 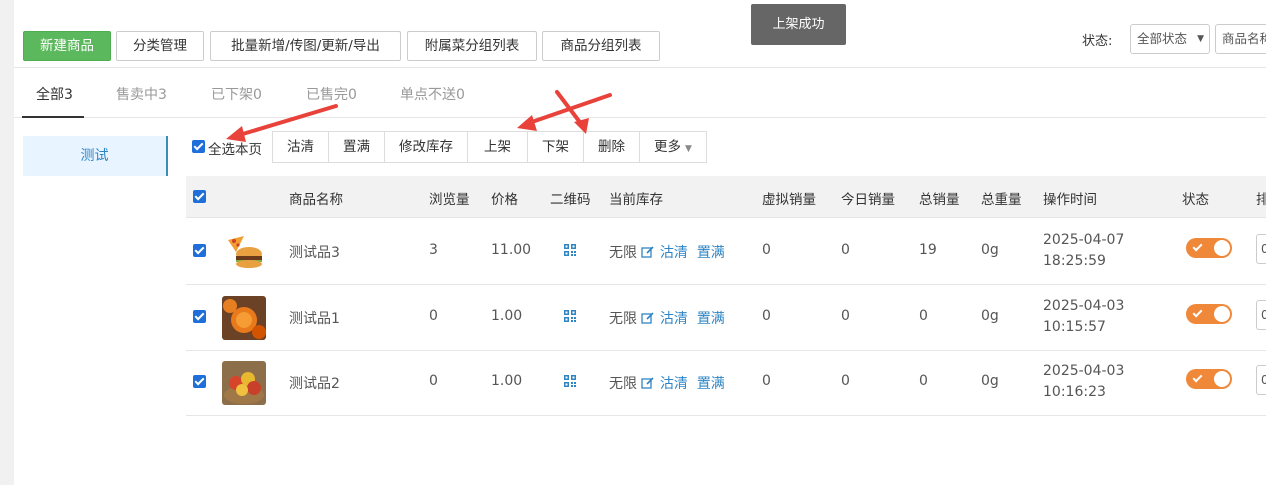 What do you see at coordinates (67, 46) in the screenshot?
I see `new-product-button: 新建商品` at bounding box center [67, 46].